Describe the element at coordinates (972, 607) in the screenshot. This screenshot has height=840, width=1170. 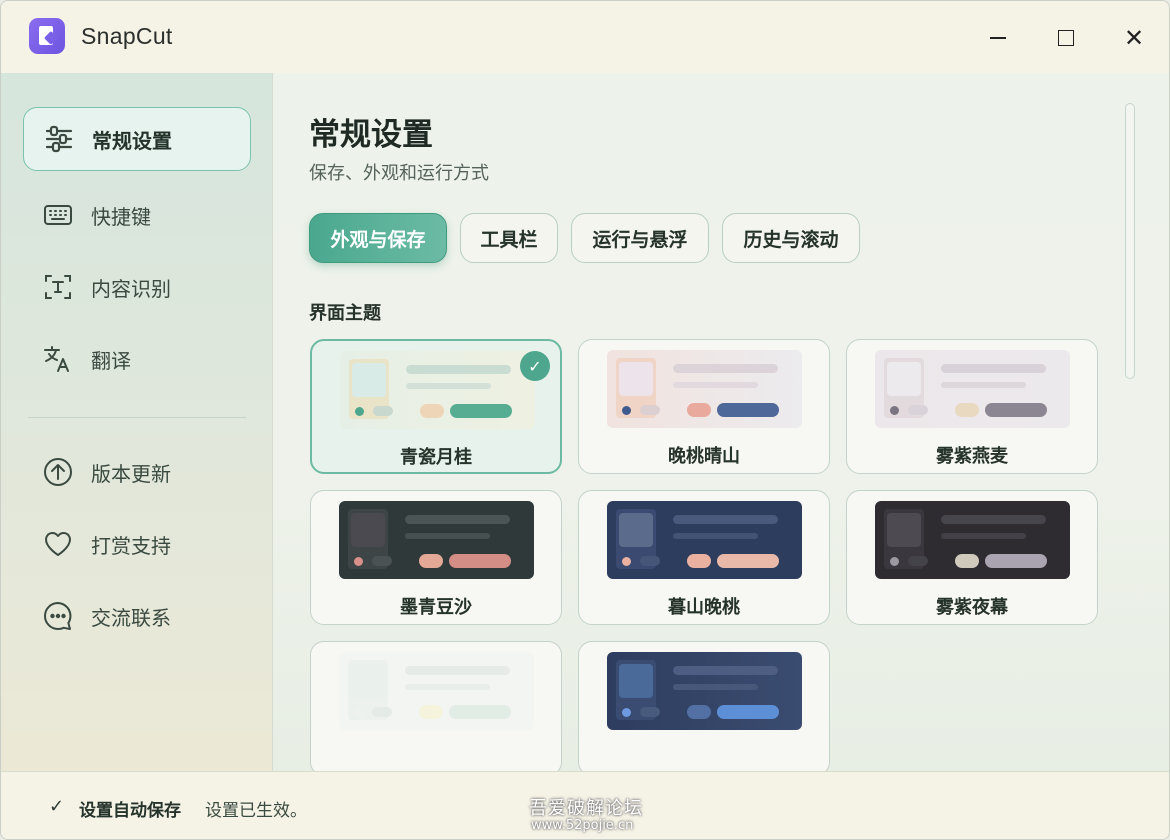
I see `theme-name: 雾紫夜幕` at that location.